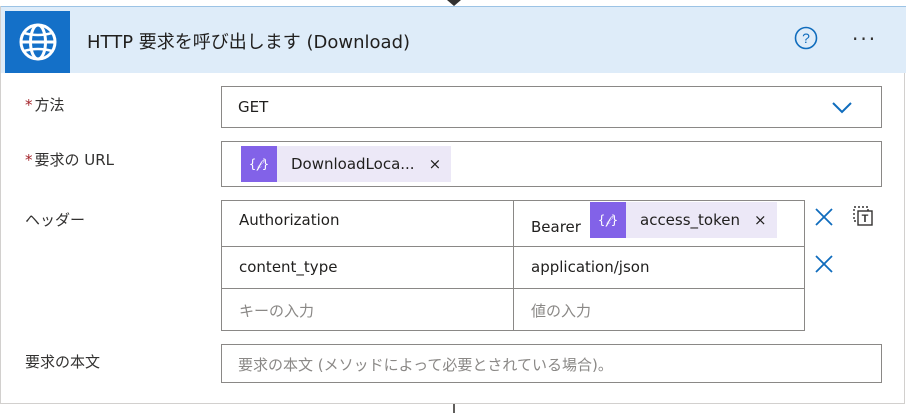  What do you see at coordinates (248, 41) in the screenshot?
I see `action-title: HTTP 要求を呼び出します (Download)` at bounding box center [248, 41].